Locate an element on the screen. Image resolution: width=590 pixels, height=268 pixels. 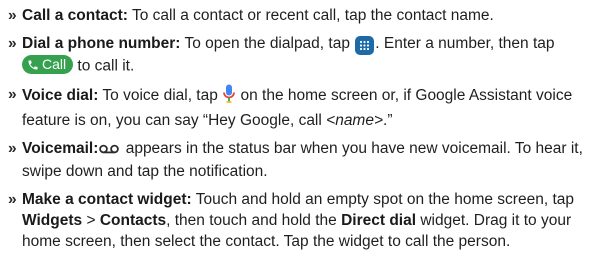
item-title: Voicemail: is located at coordinates (60, 148).